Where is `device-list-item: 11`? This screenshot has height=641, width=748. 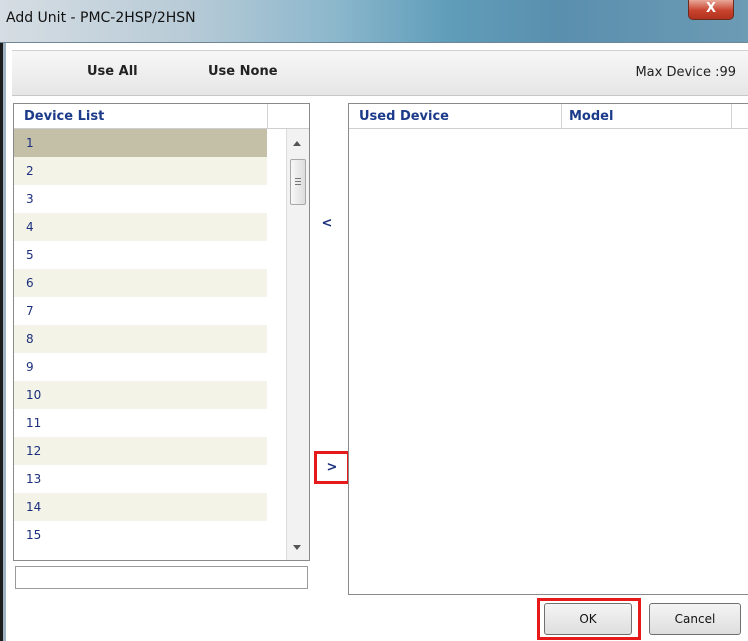
device-list-item: 11 is located at coordinates (140, 423).